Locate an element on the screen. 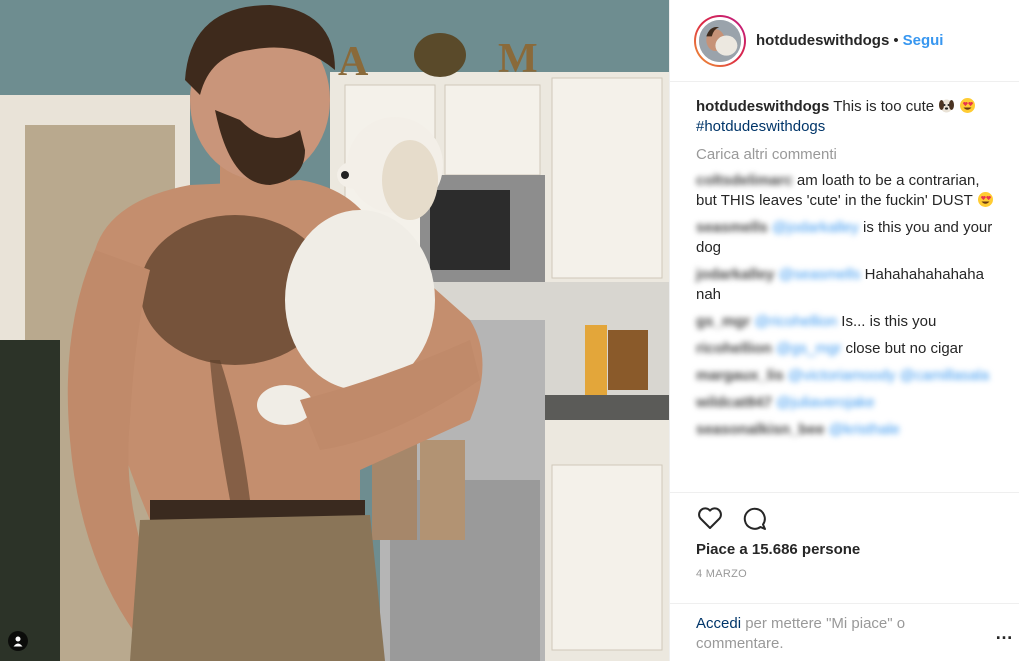  dog-emoji-icon is located at coordinates (947, 106).